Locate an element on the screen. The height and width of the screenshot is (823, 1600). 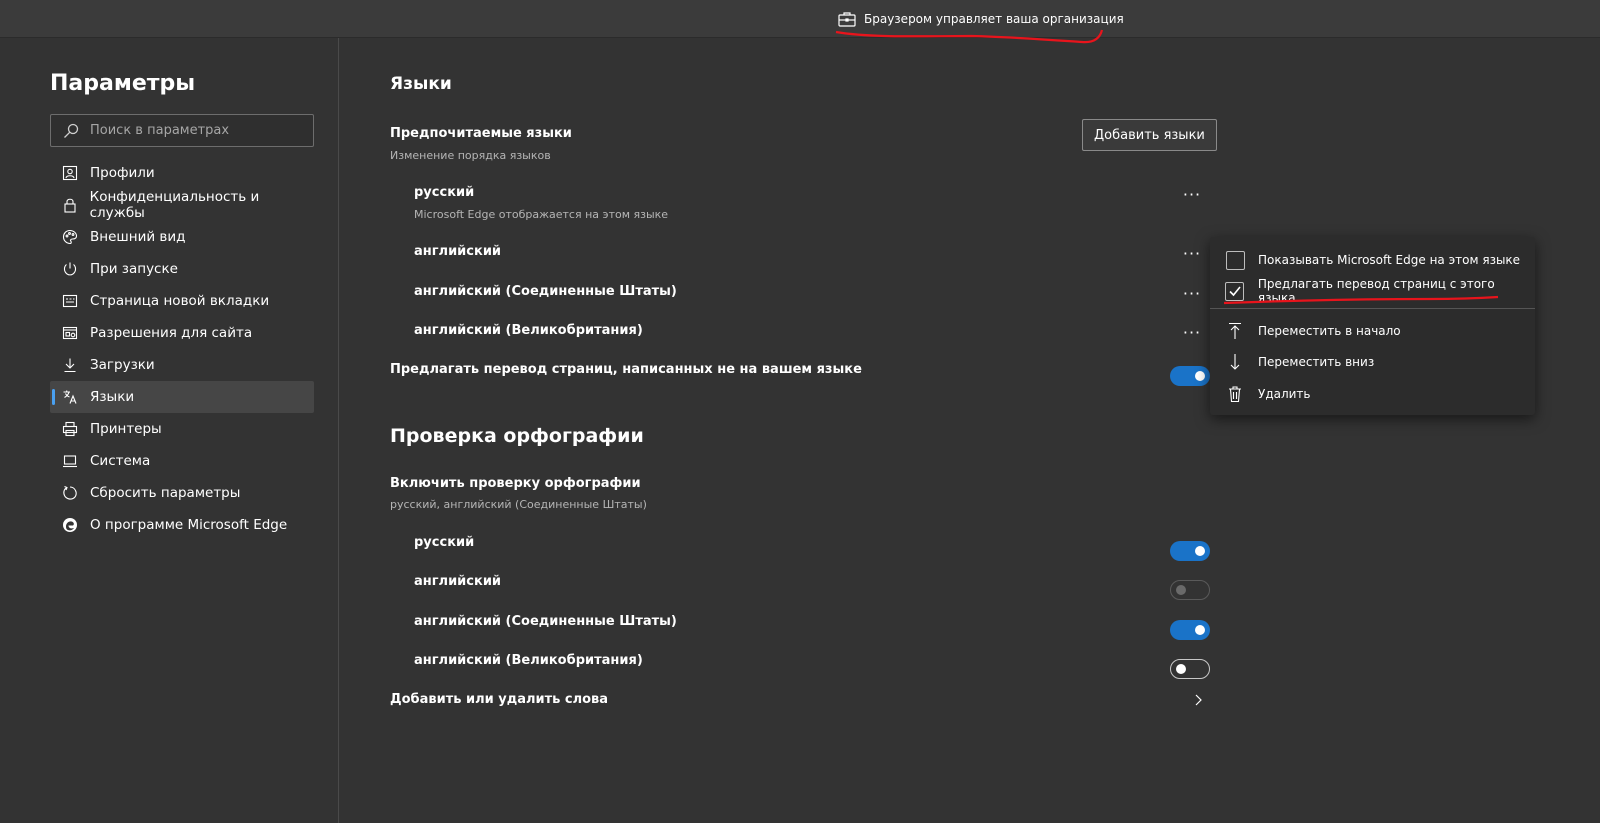
sidebar-item-label: Конфиденциальность и службы is located at coordinates (174, 205).